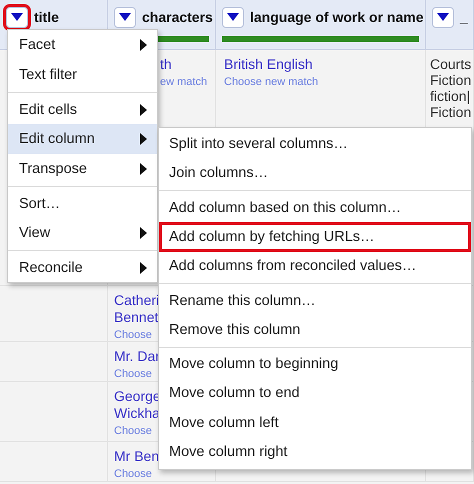  What do you see at coordinates (315, 423) in the screenshot?
I see `menu-item: Move column left` at bounding box center [315, 423].